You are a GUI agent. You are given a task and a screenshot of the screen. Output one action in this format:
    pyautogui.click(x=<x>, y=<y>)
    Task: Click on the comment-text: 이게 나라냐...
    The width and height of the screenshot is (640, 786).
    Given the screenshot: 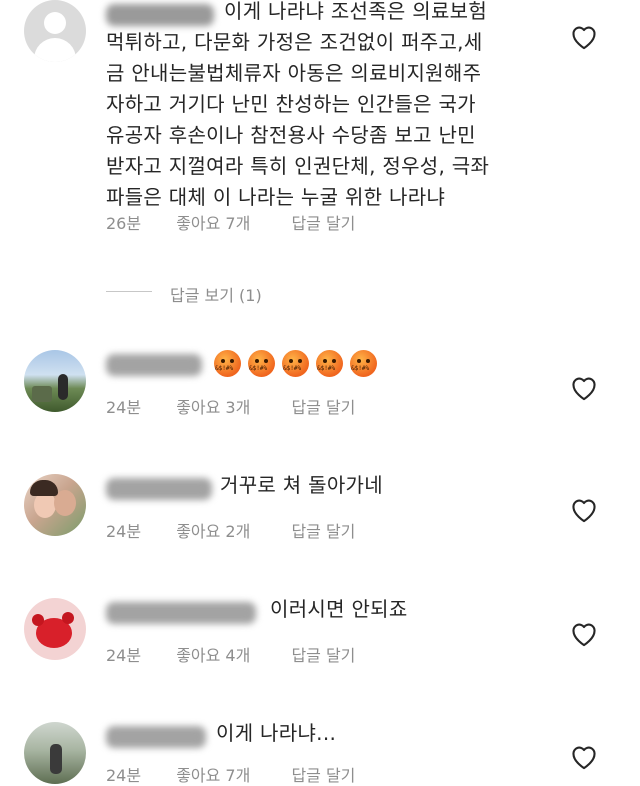 What is the action you would take?
    pyautogui.click(x=276, y=733)
    